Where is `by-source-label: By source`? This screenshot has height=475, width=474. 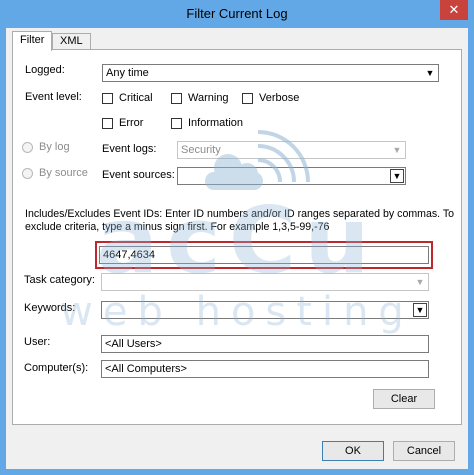
by-source-label: By source is located at coordinates (63, 173).